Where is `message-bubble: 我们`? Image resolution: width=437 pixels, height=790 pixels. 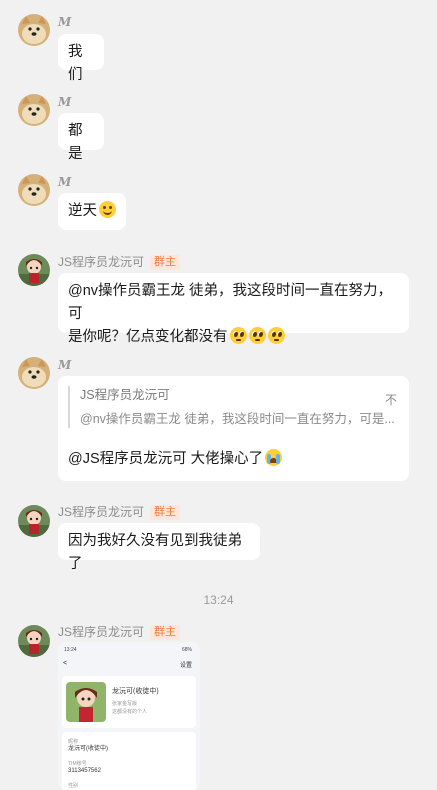 message-bubble: 我们 is located at coordinates (81, 58).